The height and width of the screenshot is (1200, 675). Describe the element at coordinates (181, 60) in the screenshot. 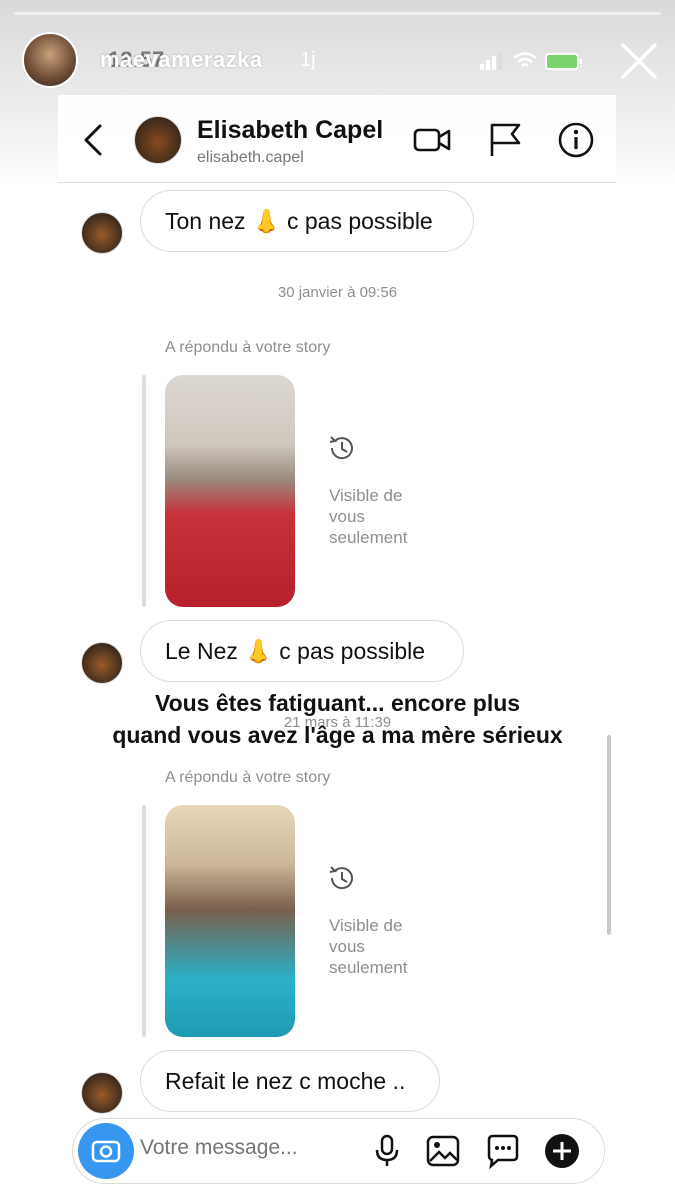

I see `story-author-username: maevamerazka` at that location.